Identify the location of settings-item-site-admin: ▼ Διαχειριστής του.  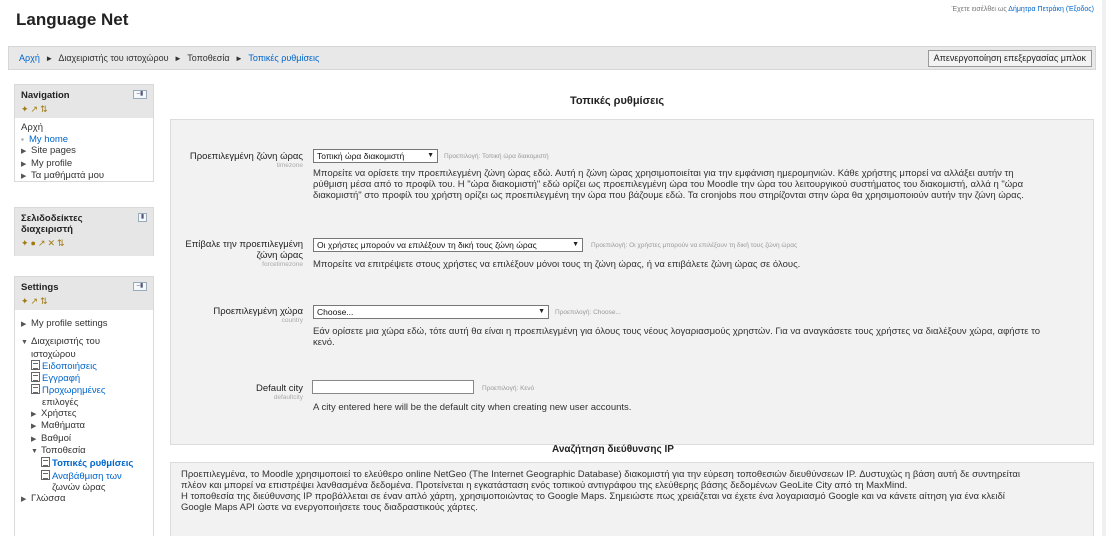
(84, 342).